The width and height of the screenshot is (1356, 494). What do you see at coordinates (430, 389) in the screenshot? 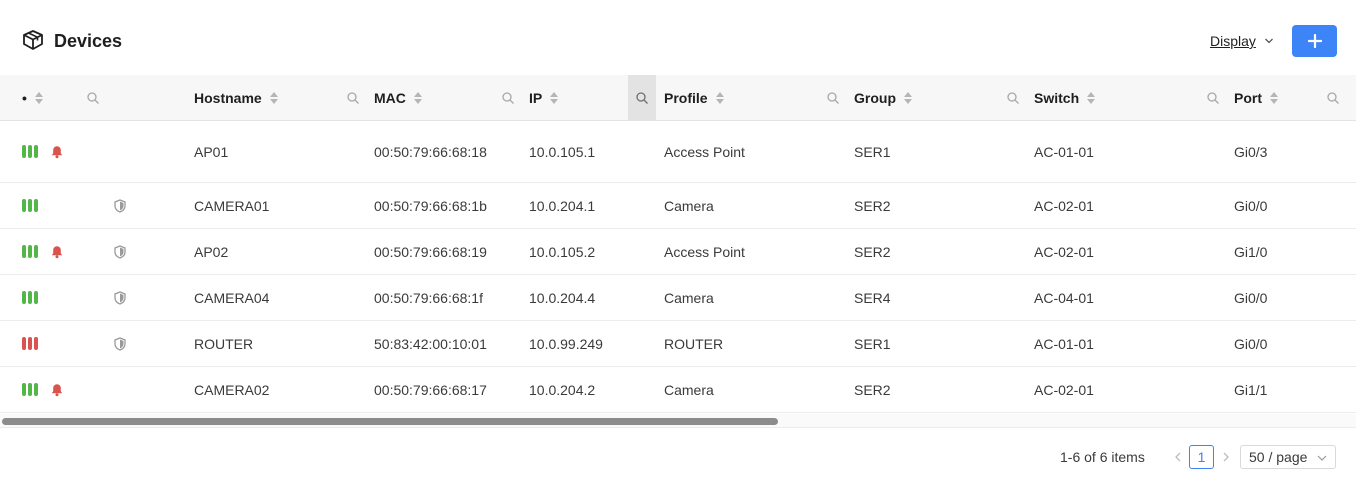
I see `mac-cell: 00:50:79:66:68:17` at bounding box center [430, 389].